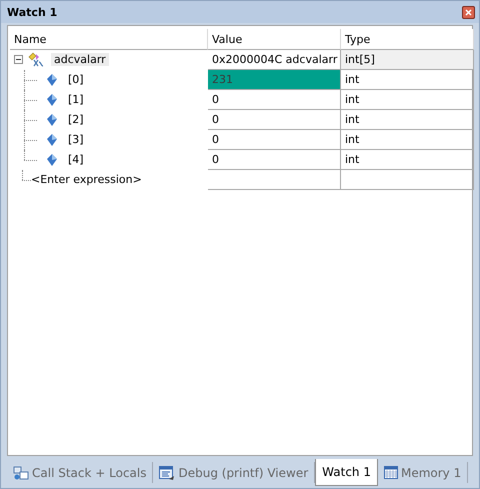 The height and width of the screenshot is (489, 480). Describe the element at coordinates (80, 472) in the screenshot. I see `tab: Call Stack + Locals` at that location.